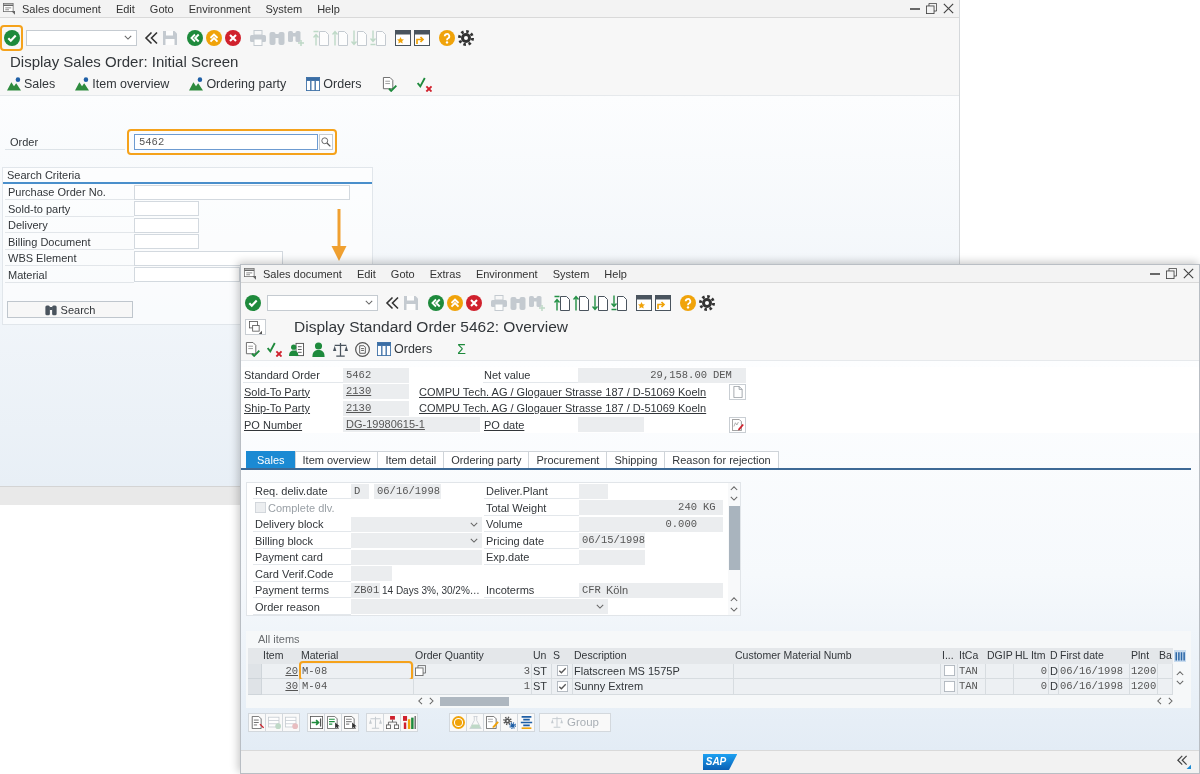  What do you see at coordinates (318, 349) in the screenshot?
I see `person-icon` at bounding box center [318, 349].